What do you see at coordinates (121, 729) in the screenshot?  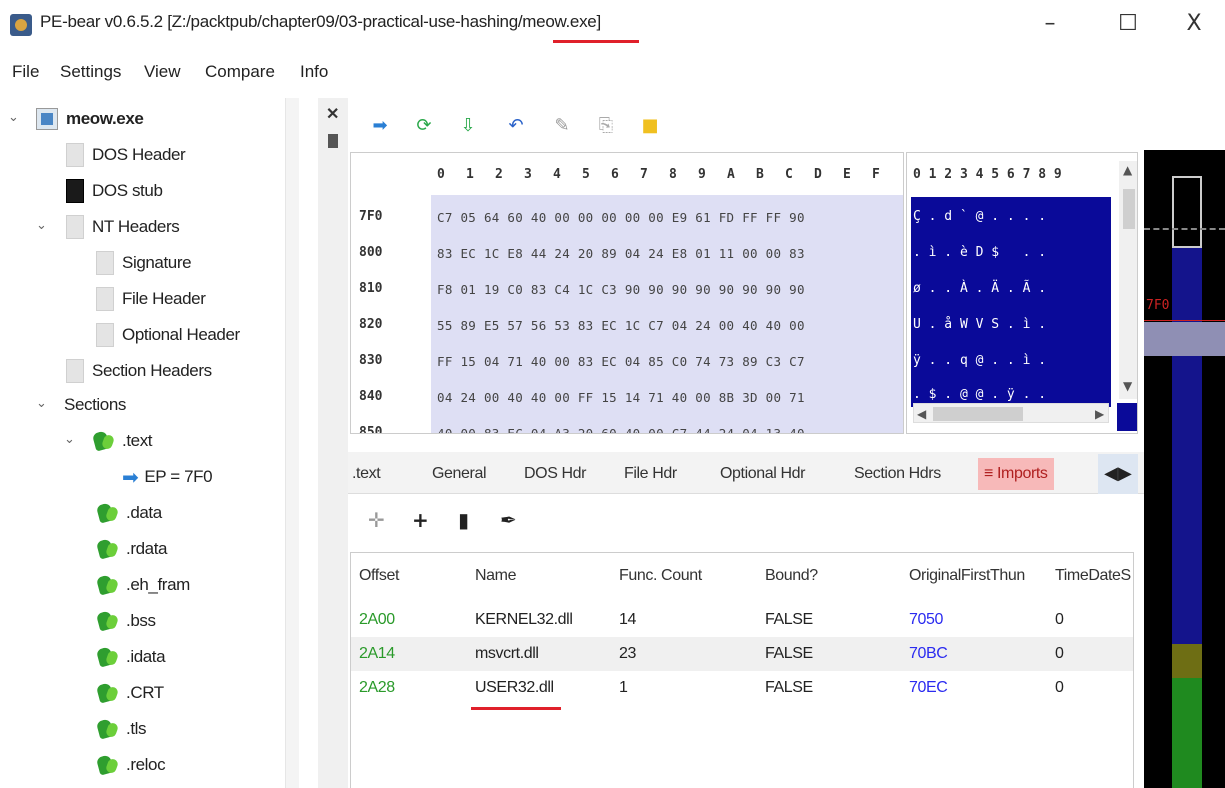 I see `tree-item-section-tls: .tls` at bounding box center [121, 729].